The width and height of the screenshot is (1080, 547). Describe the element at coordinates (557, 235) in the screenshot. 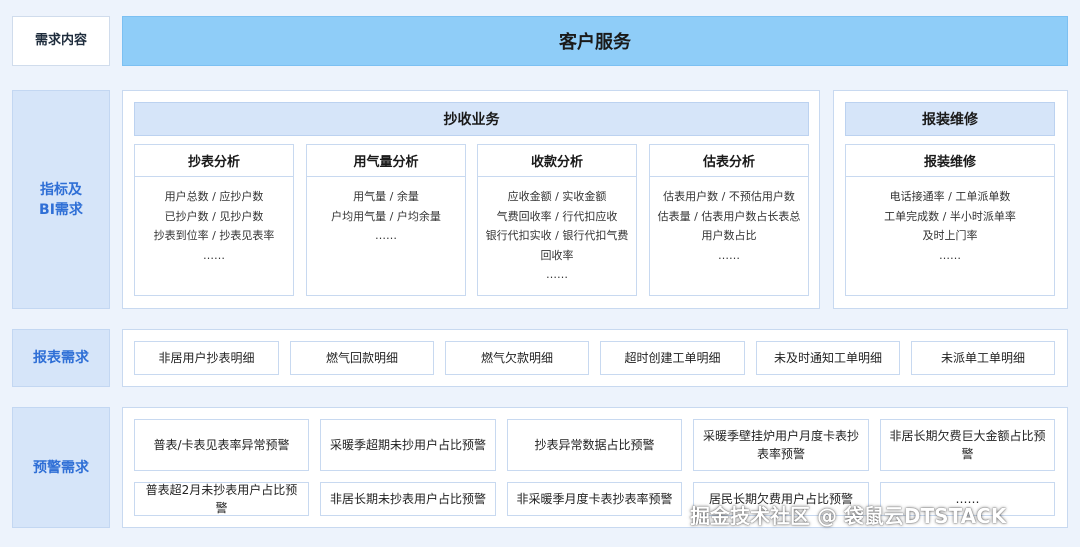

I see `card-line: 银行代扣实收 / 银行代扣气费` at that location.